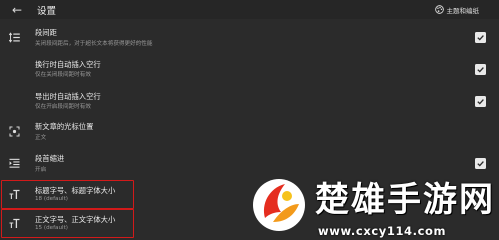 The image size is (499, 240). I want to click on cursor-position-icon, so click(14, 131).